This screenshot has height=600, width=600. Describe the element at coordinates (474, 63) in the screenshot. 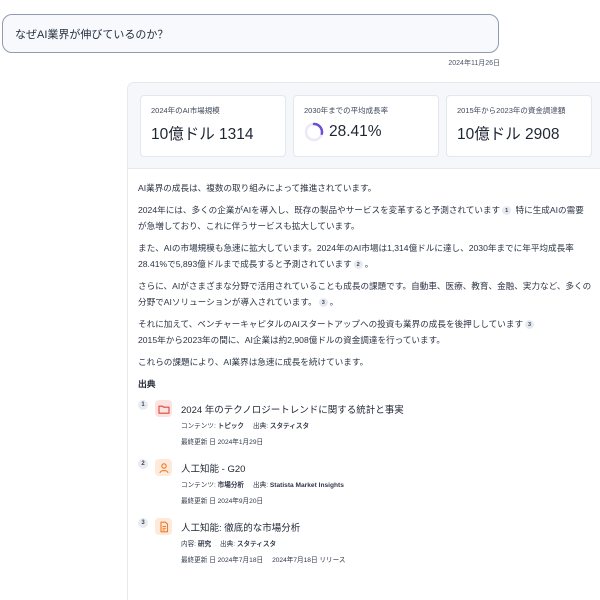

I see `message-date: 2024年11月26日` at that location.